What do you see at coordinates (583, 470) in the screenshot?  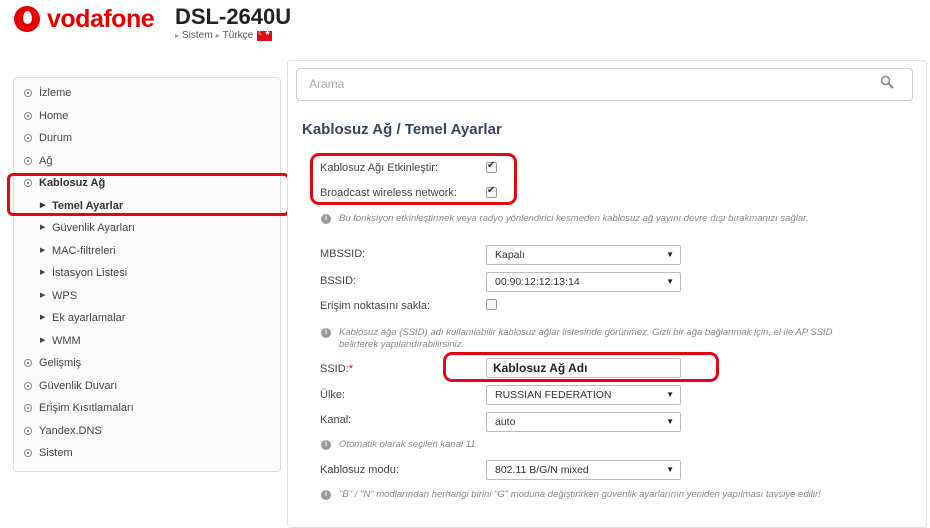 I see `wireless-mode-select: 802.11 B/G/N mixed ▼` at bounding box center [583, 470].